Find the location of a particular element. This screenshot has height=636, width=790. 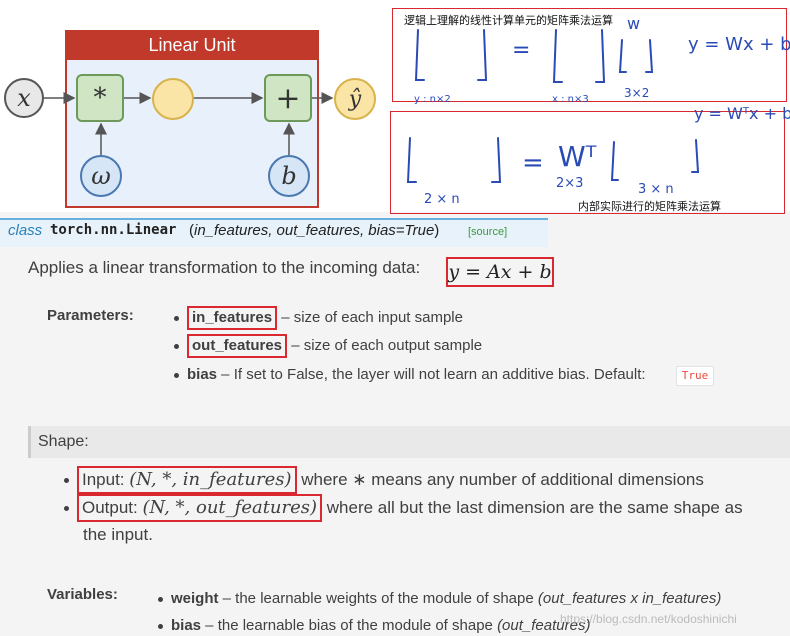

intermediate-node is located at coordinates (173, 99).